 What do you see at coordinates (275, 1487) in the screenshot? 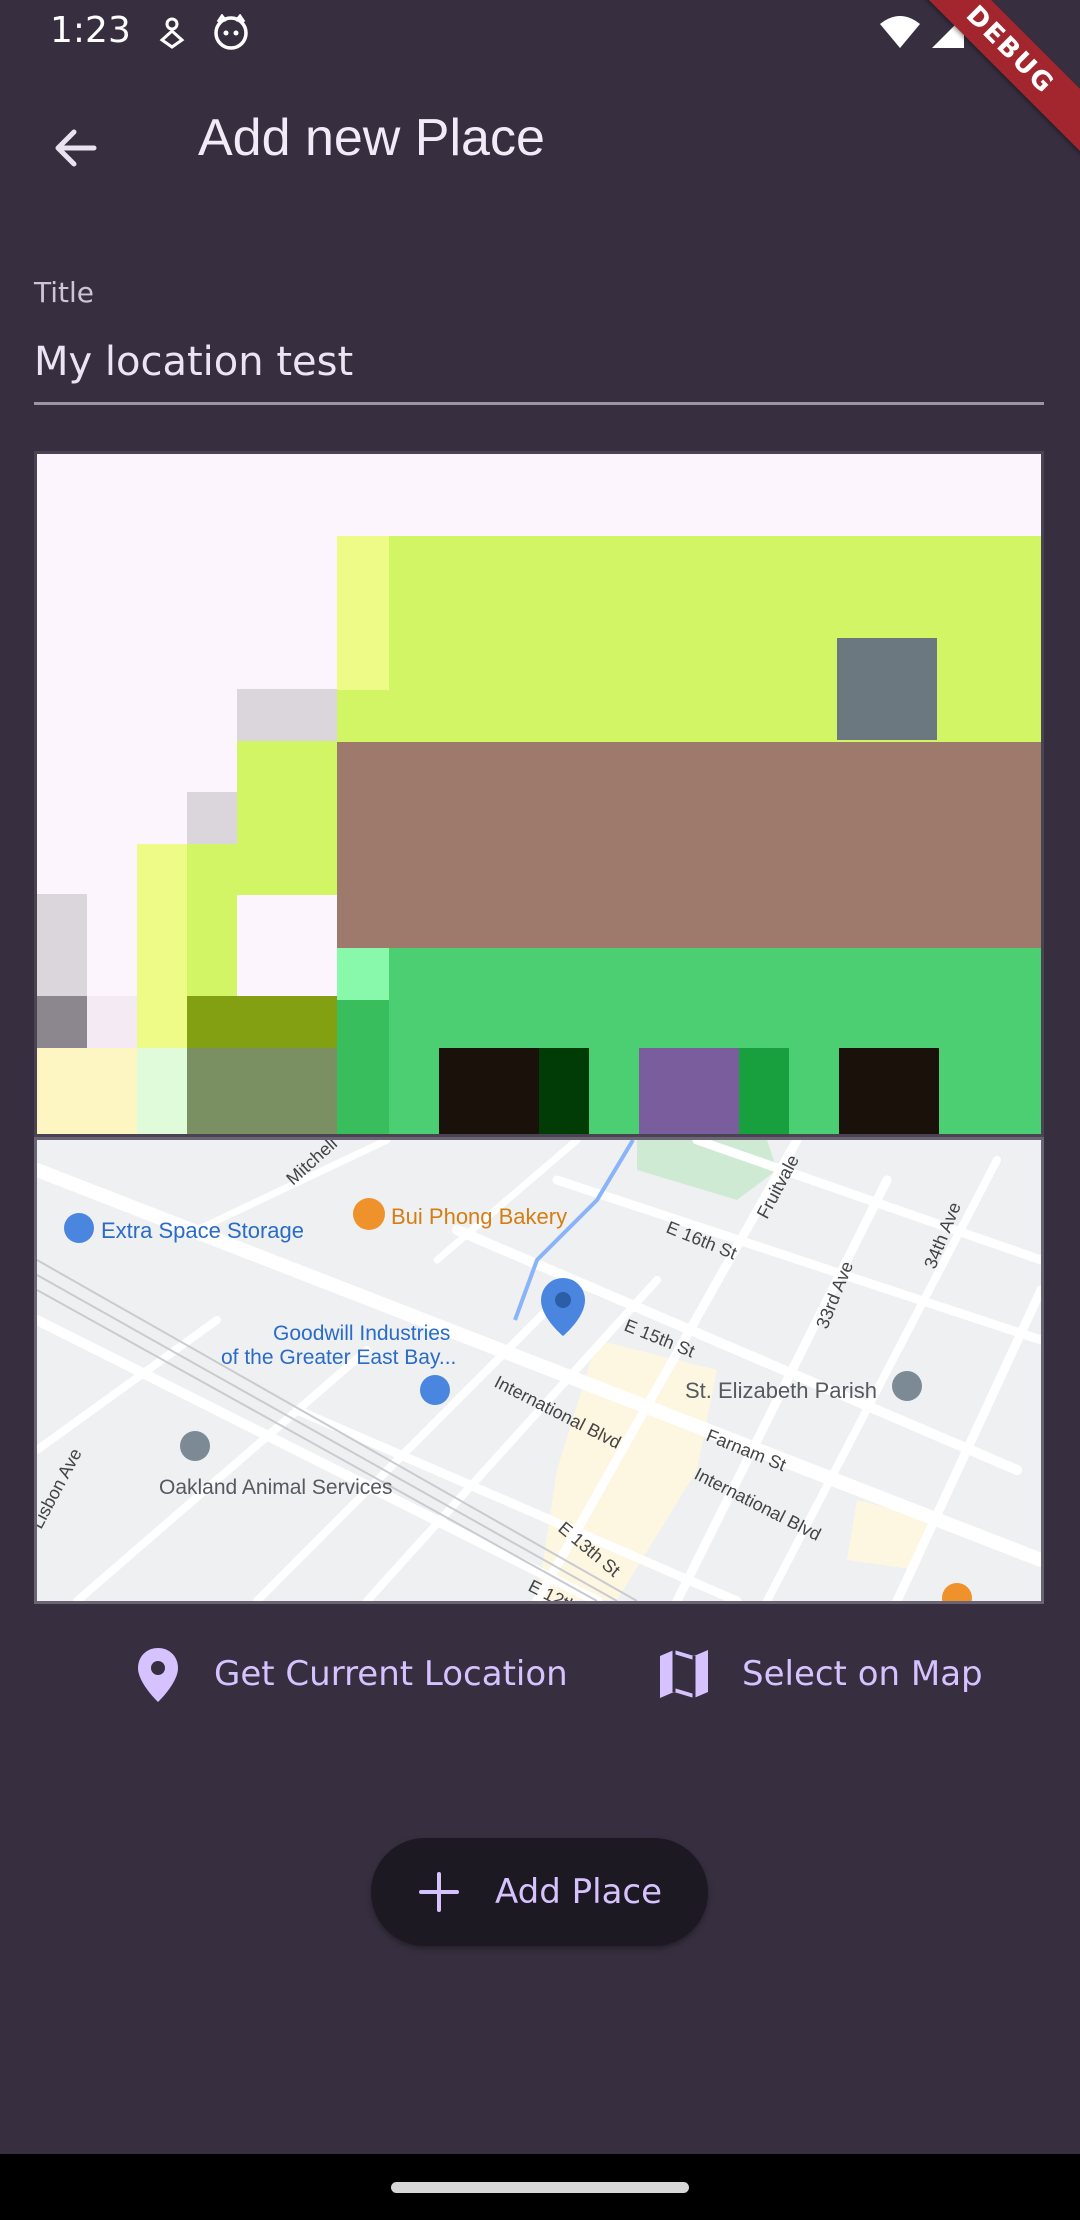
I see `map-label: Oakland Animal Services` at bounding box center [275, 1487].